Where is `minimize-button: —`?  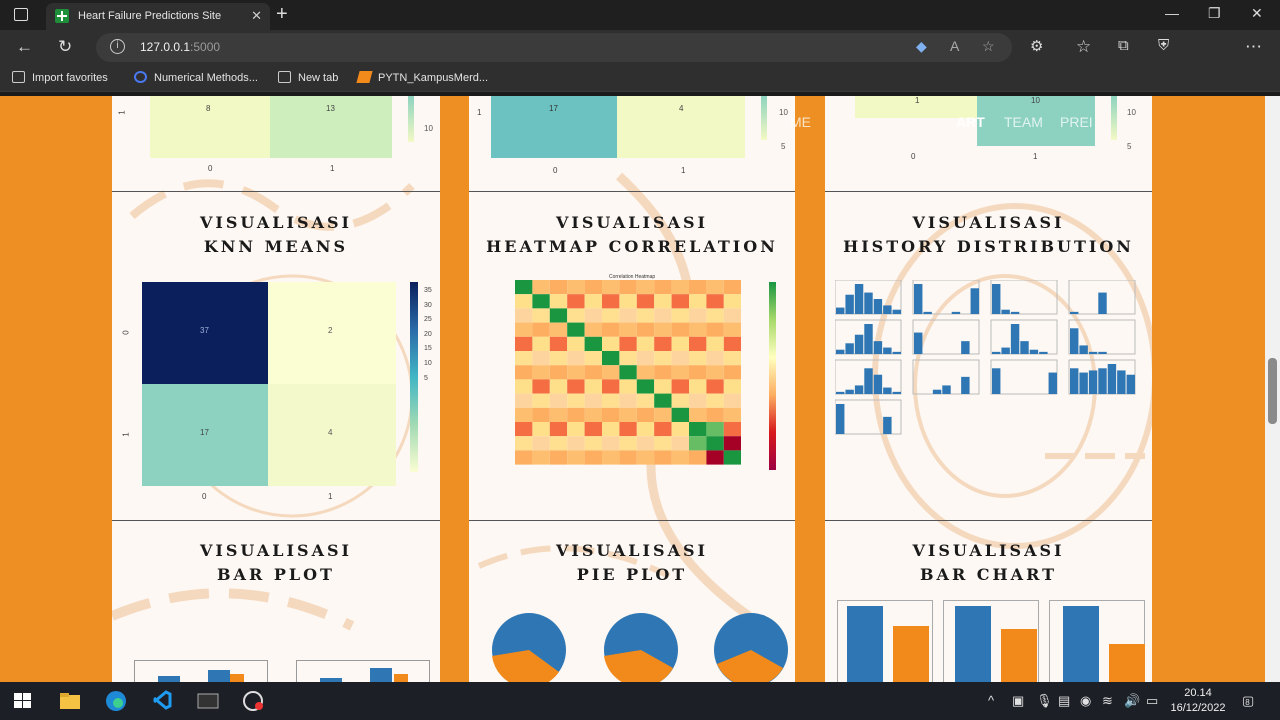 minimize-button: — is located at coordinates (1172, 13).